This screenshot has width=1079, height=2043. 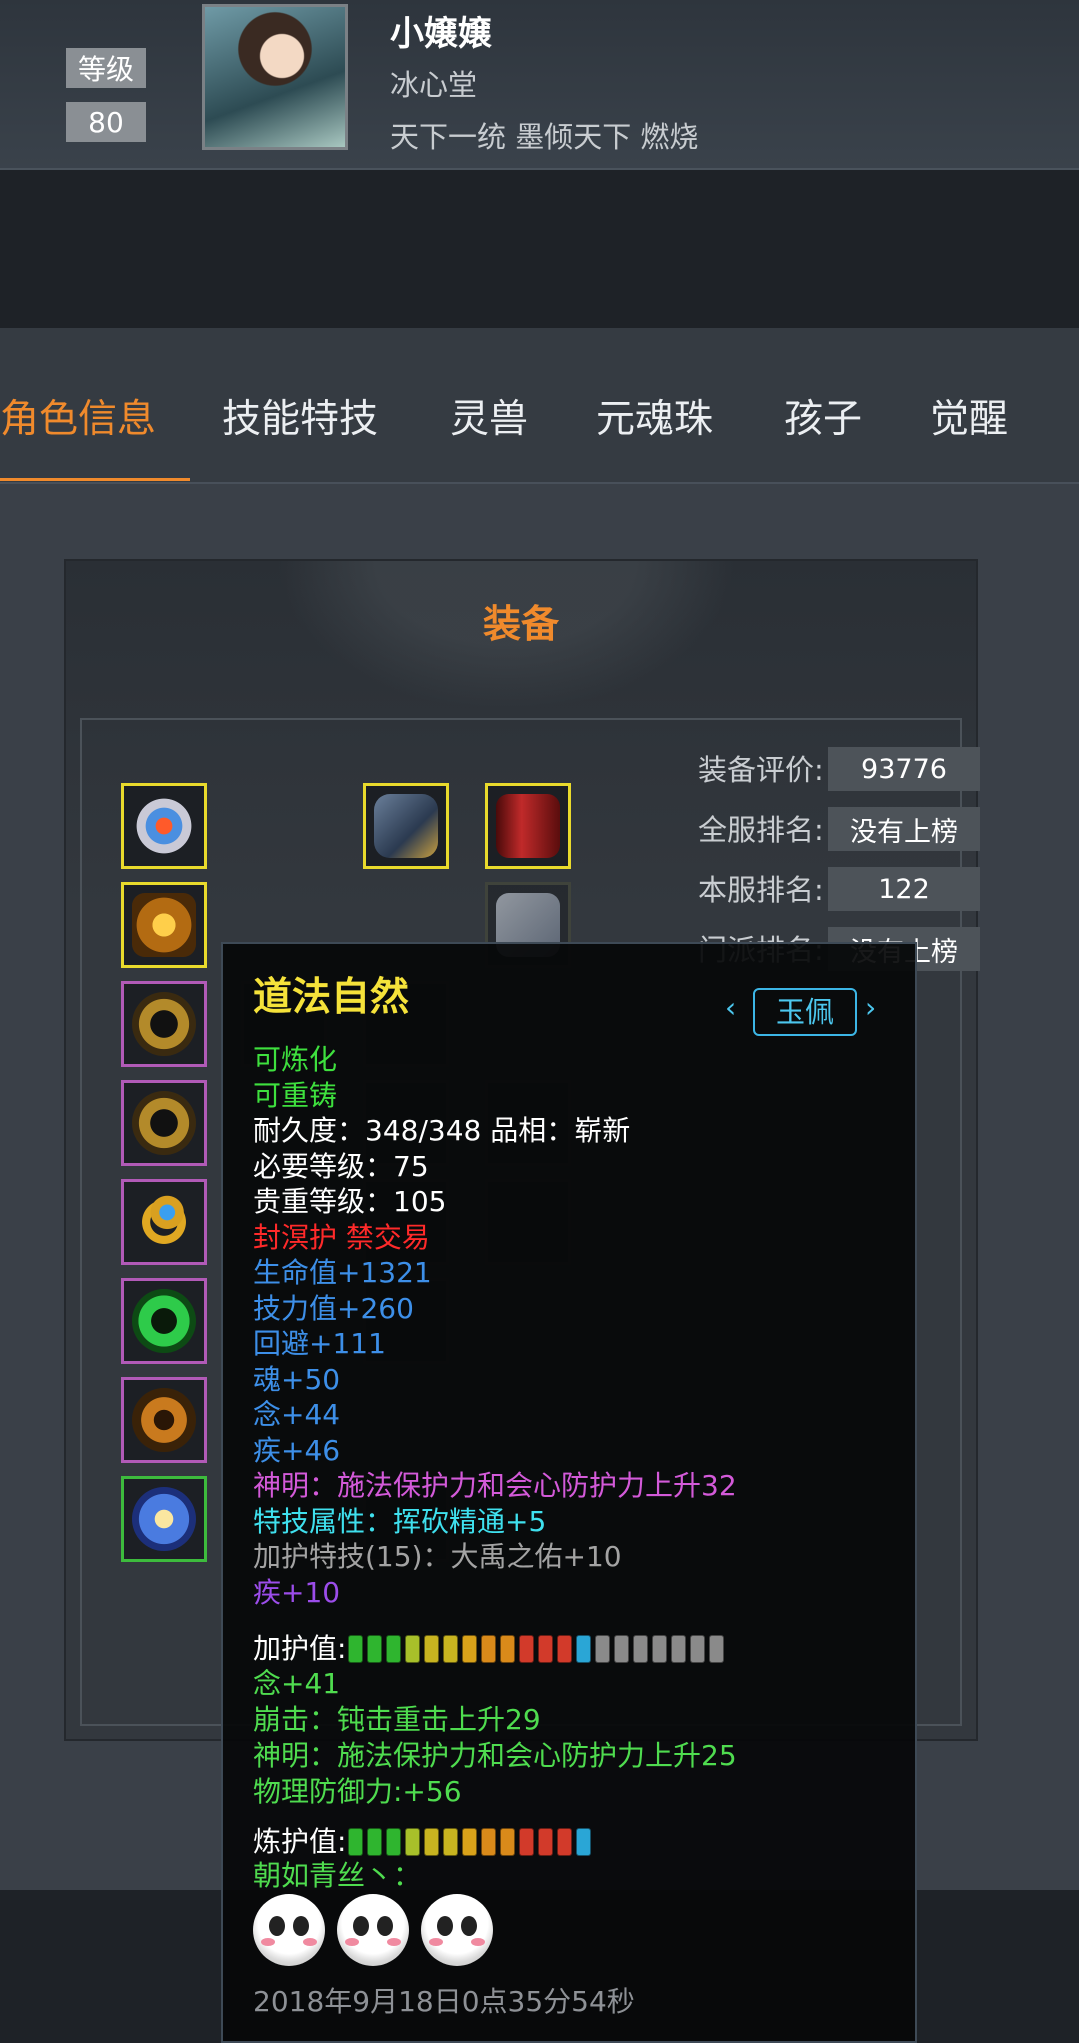 What do you see at coordinates (300, 1841) in the screenshot?
I see `lianhu-label: 炼护值:` at bounding box center [300, 1841].